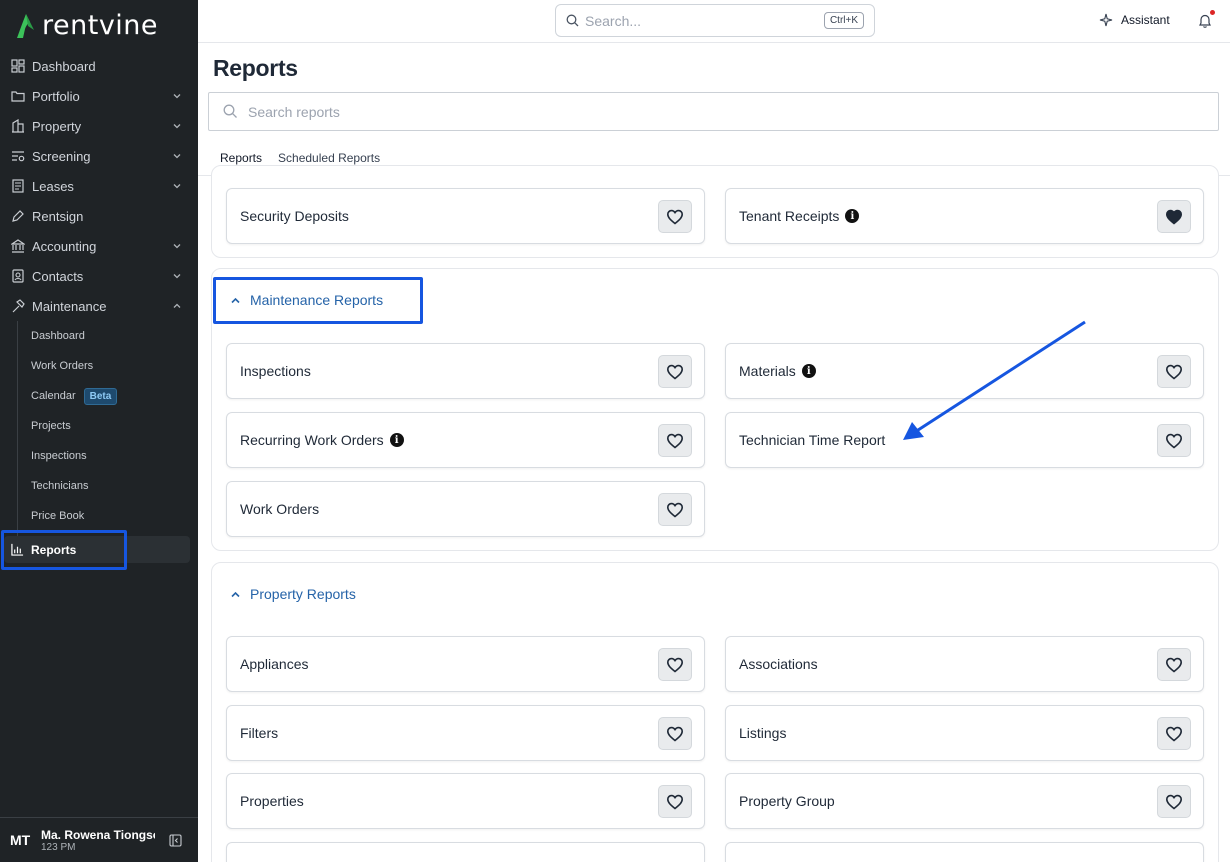 The image size is (1230, 862). Describe the element at coordinates (715, 20) in the screenshot. I see `global-search-input: Search... Ctrl+K` at that location.